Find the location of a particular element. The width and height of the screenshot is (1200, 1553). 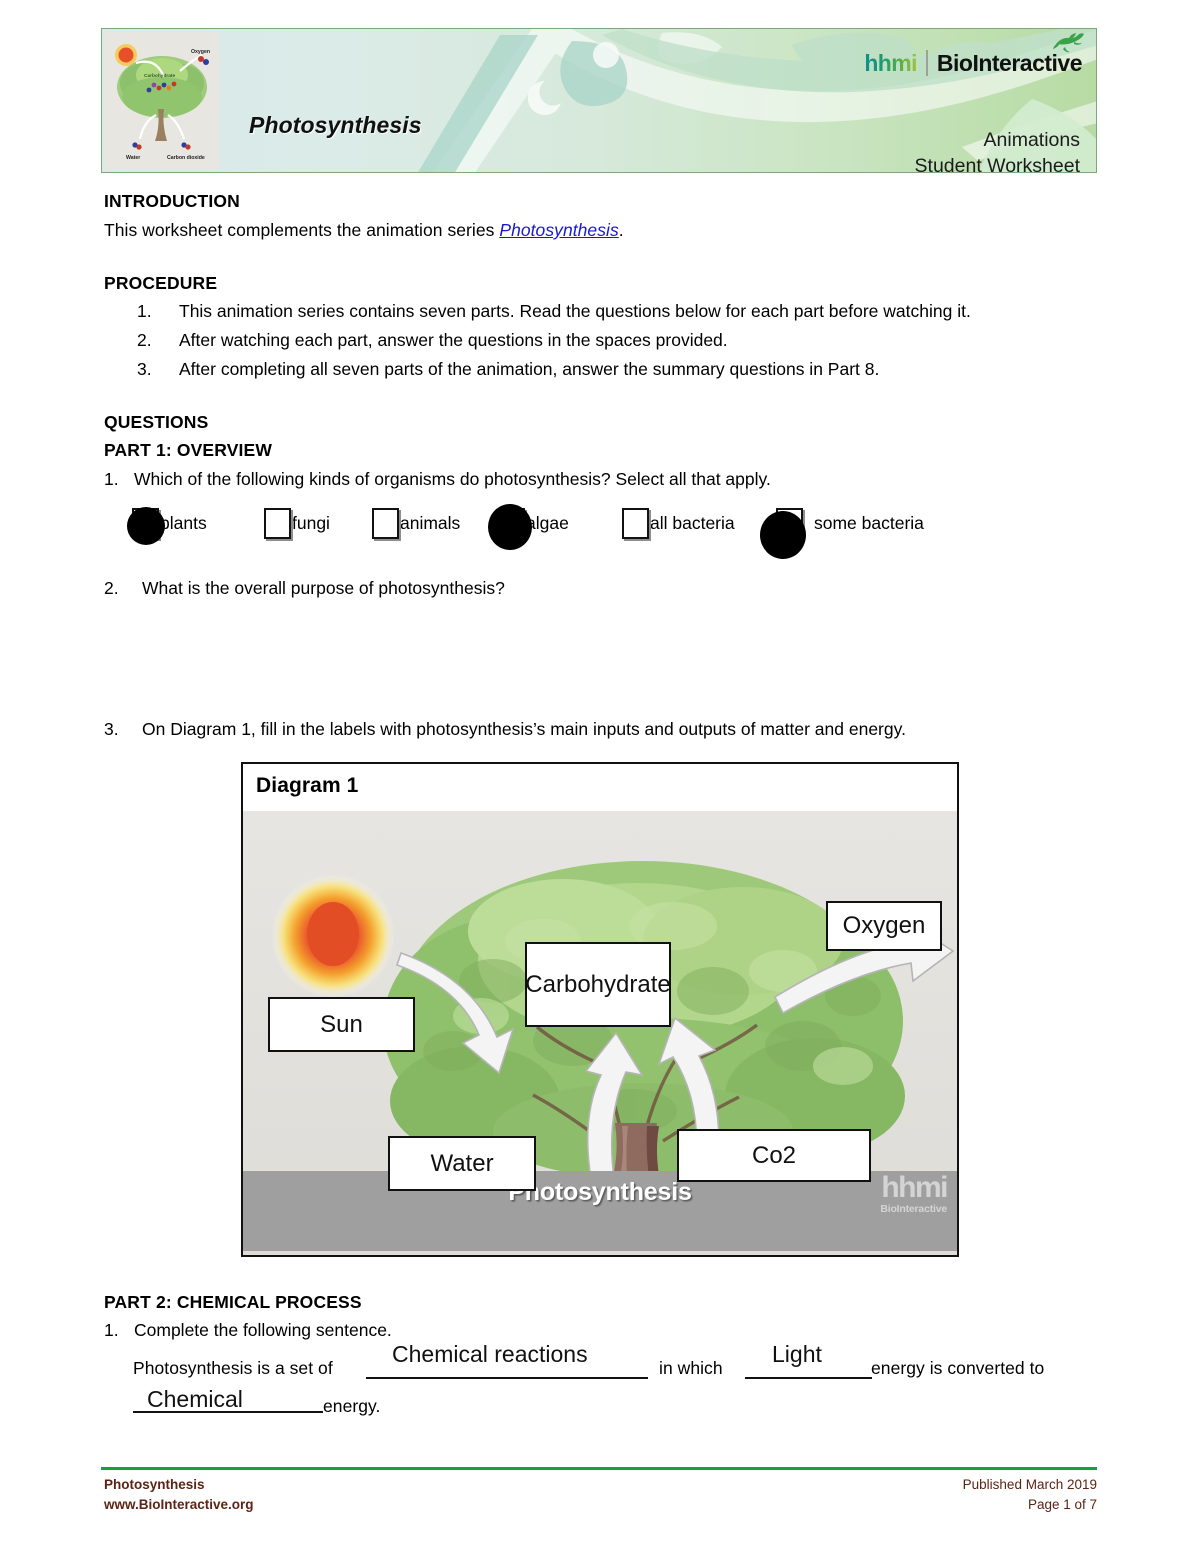

part2-sentence-seg1: Photosynthesis is a set of is located at coordinates (233, 1368).